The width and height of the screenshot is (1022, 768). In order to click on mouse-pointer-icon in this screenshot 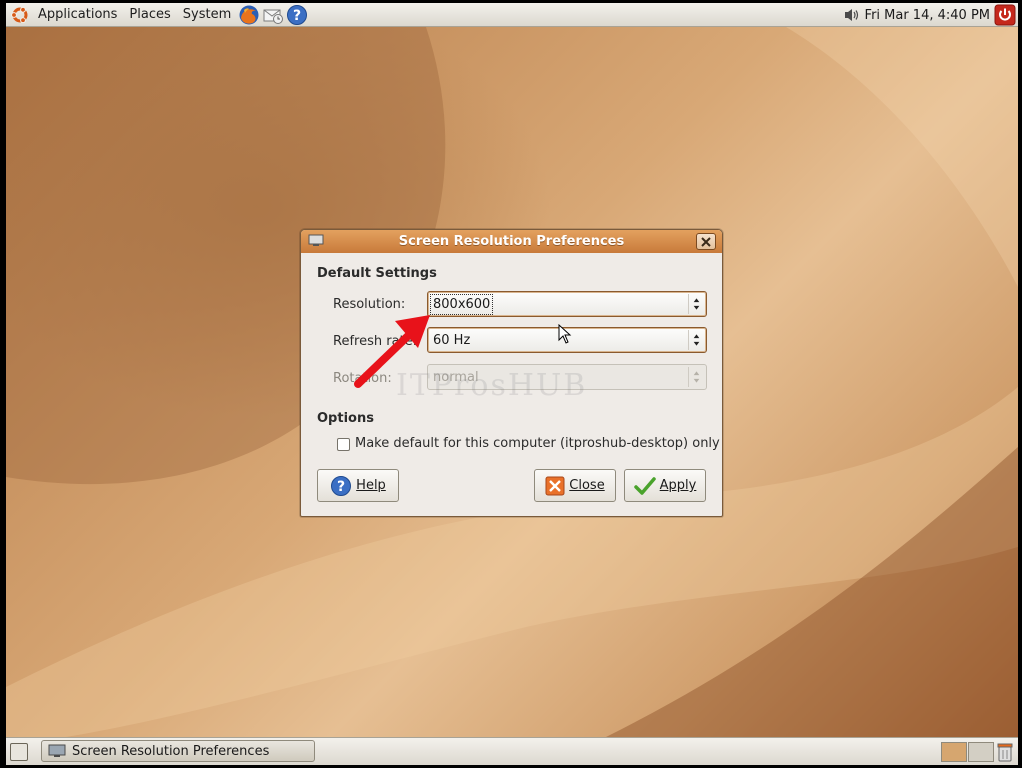, I will do `click(565, 334)`.